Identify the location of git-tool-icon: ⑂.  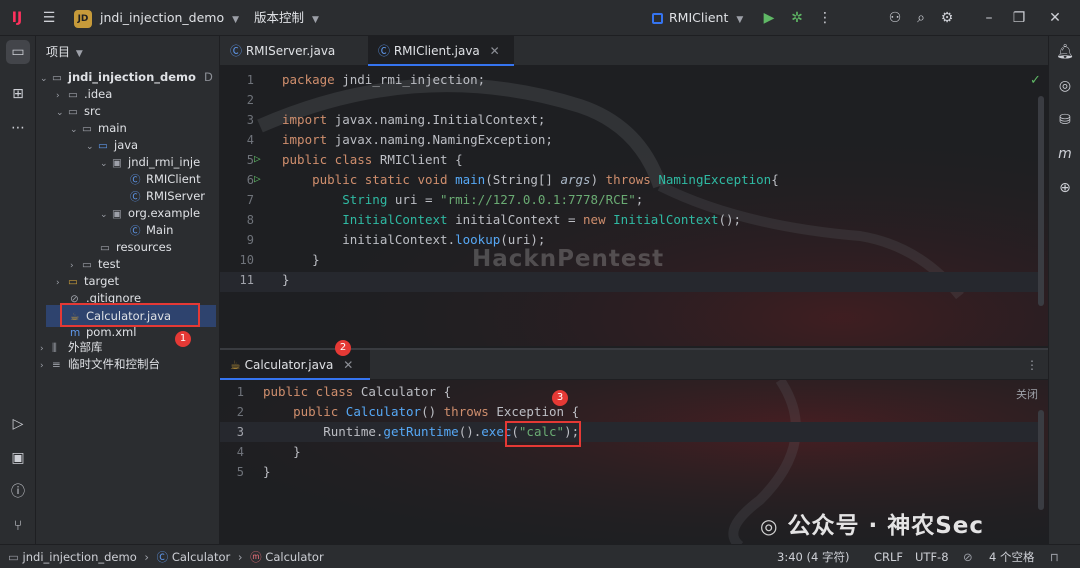
(18, 526).